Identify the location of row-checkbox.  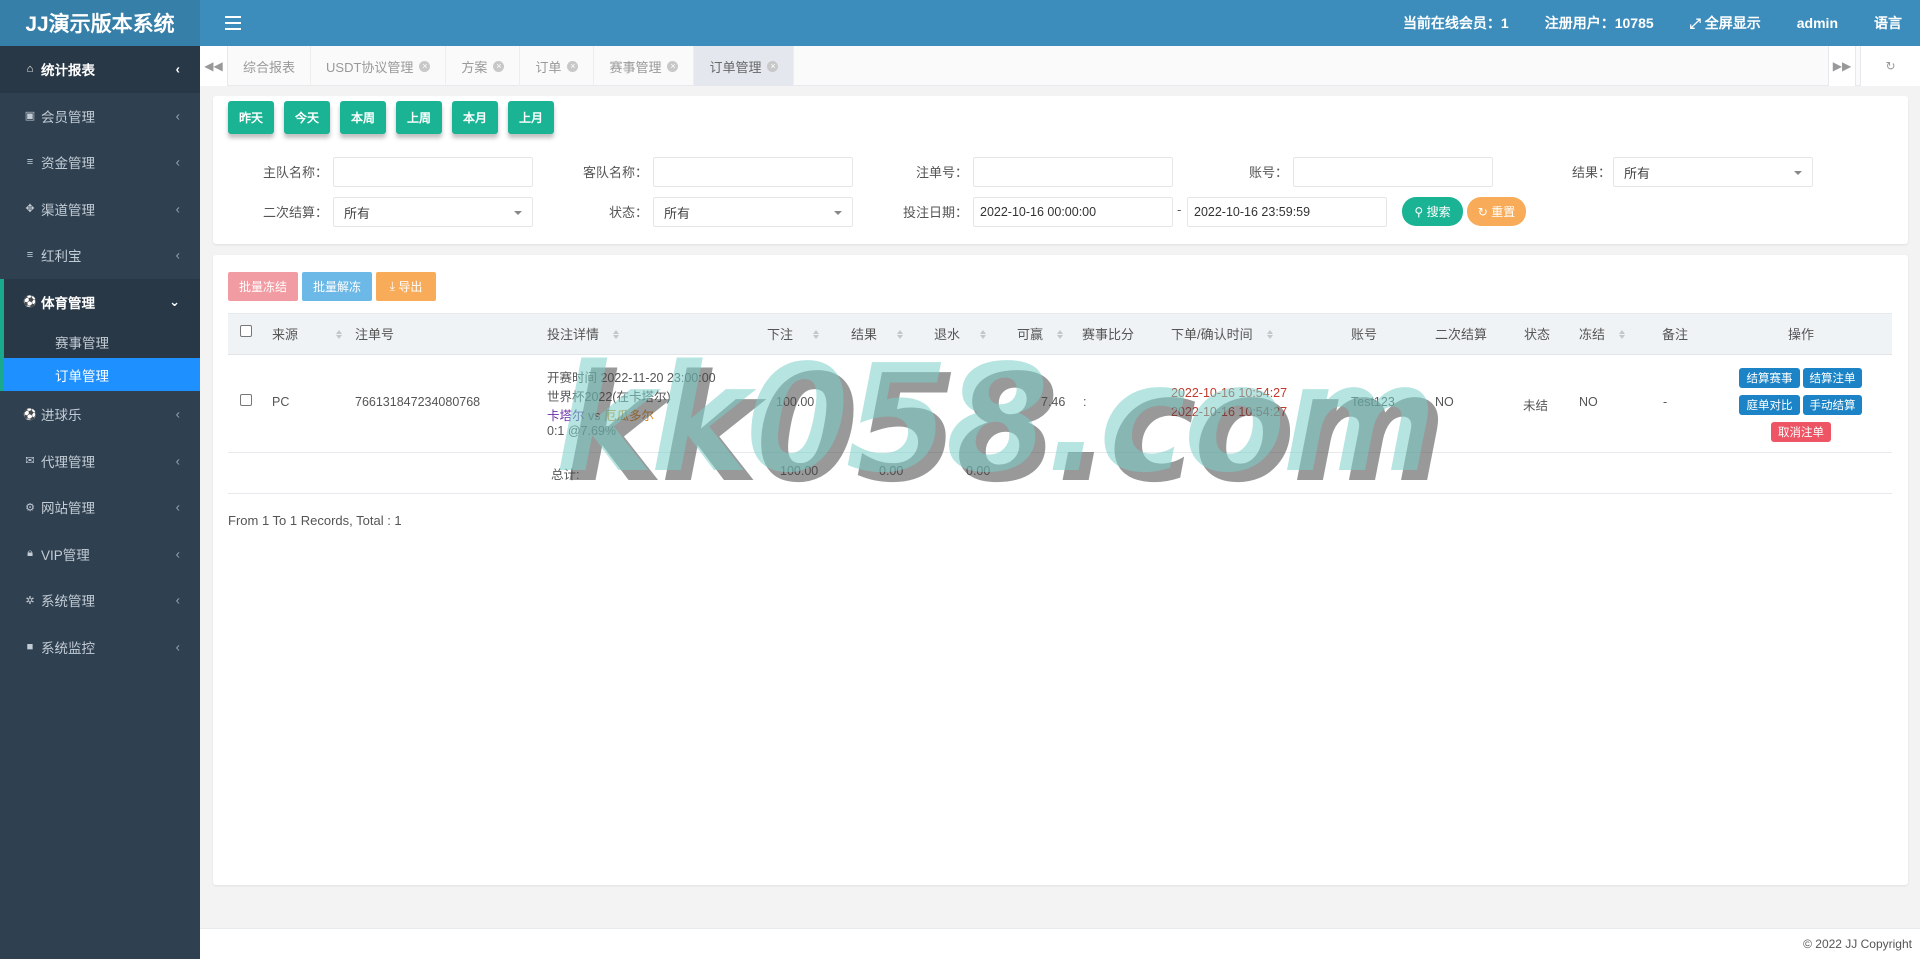
(246, 400).